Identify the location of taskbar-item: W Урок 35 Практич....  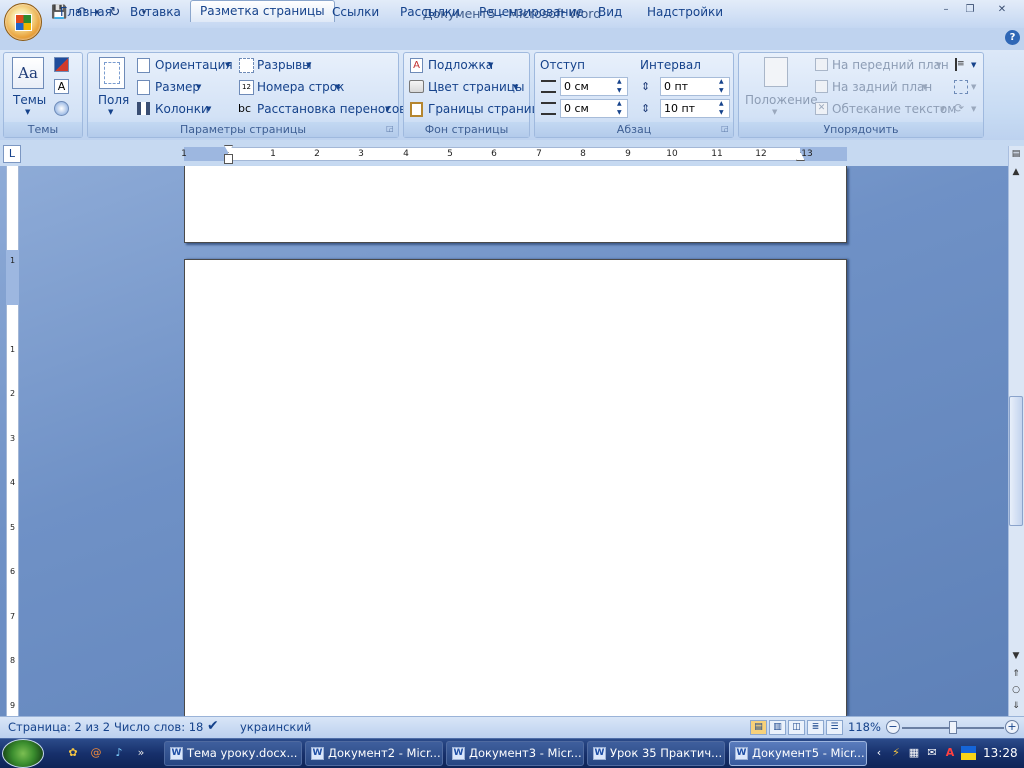
(656, 753).